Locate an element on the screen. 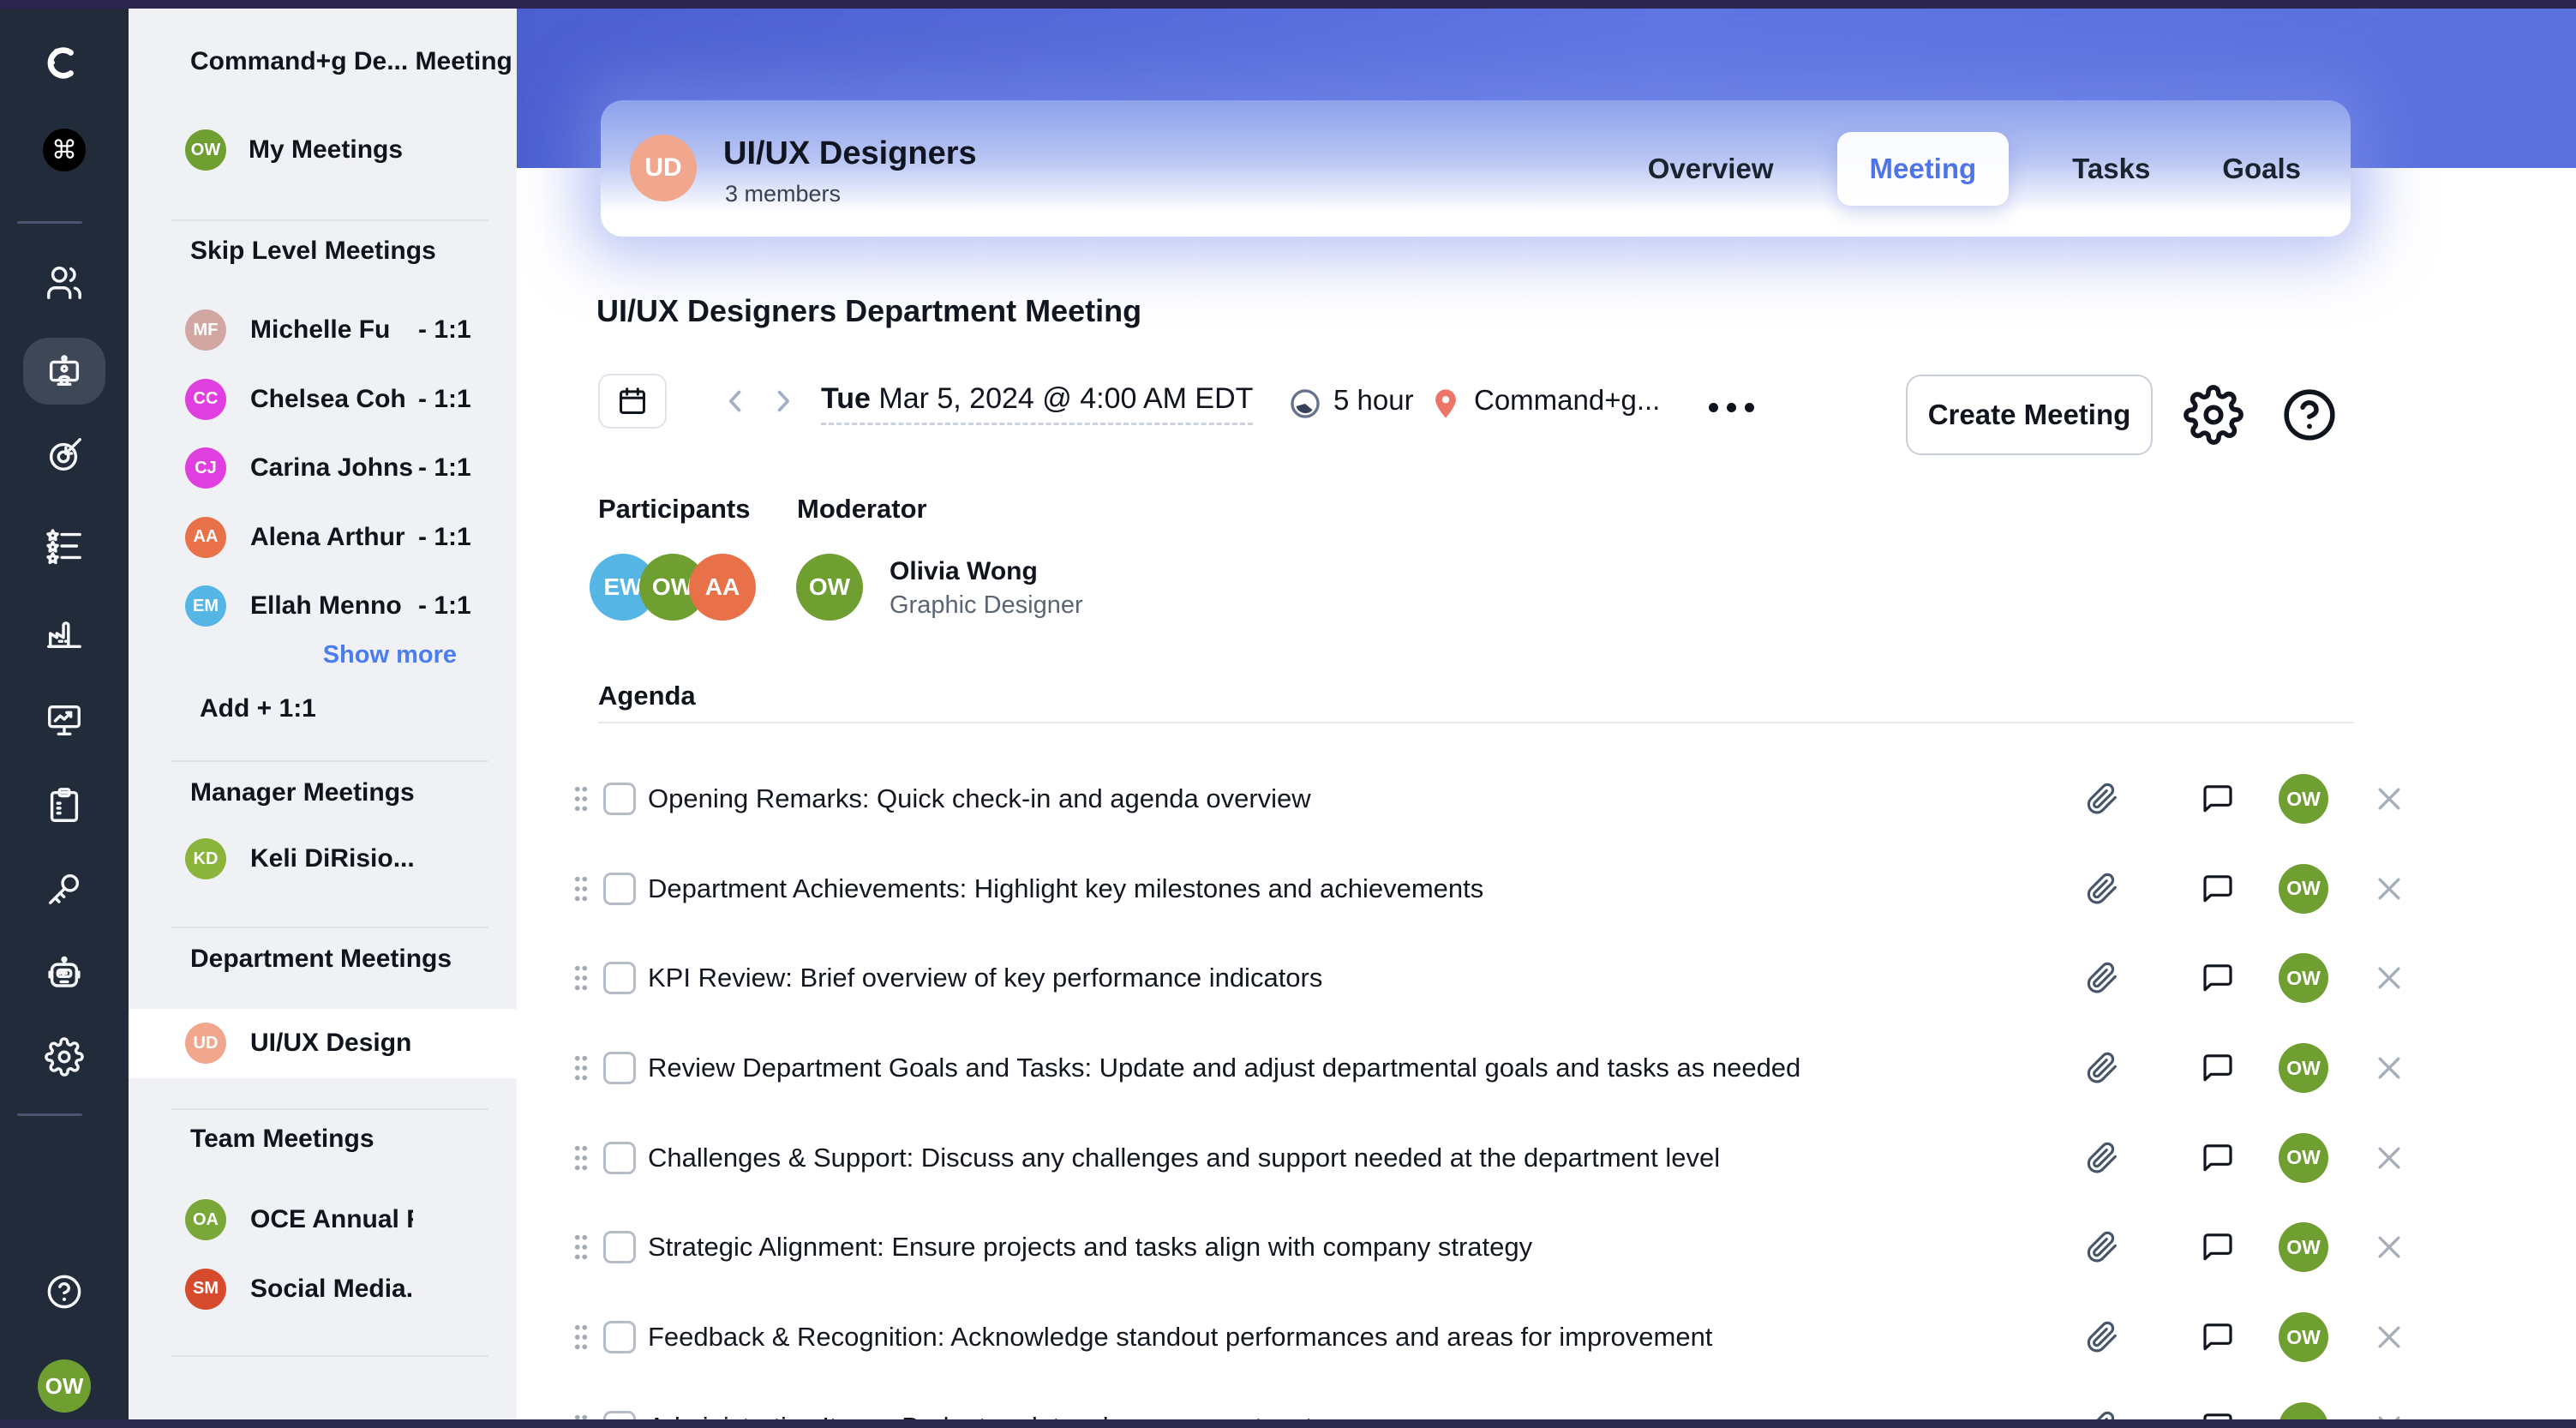 This screenshot has width=2576, height=1428. settings-gear-icon is located at coordinates (64, 1057).